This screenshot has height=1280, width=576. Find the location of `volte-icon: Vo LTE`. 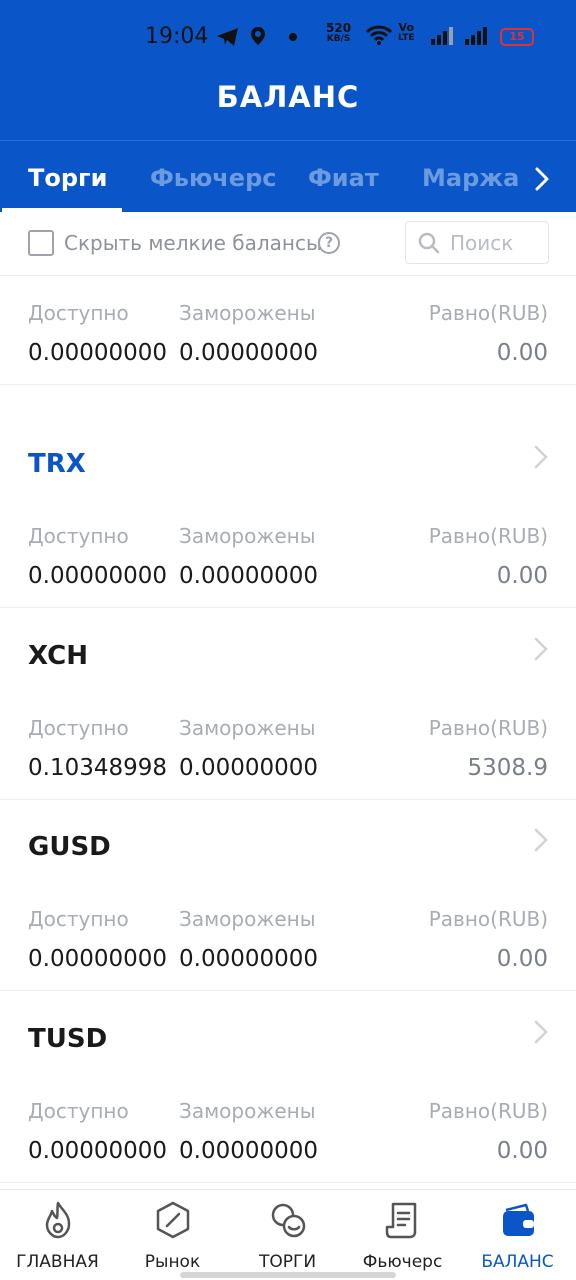

volte-icon: Vo LTE is located at coordinates (406, 33).